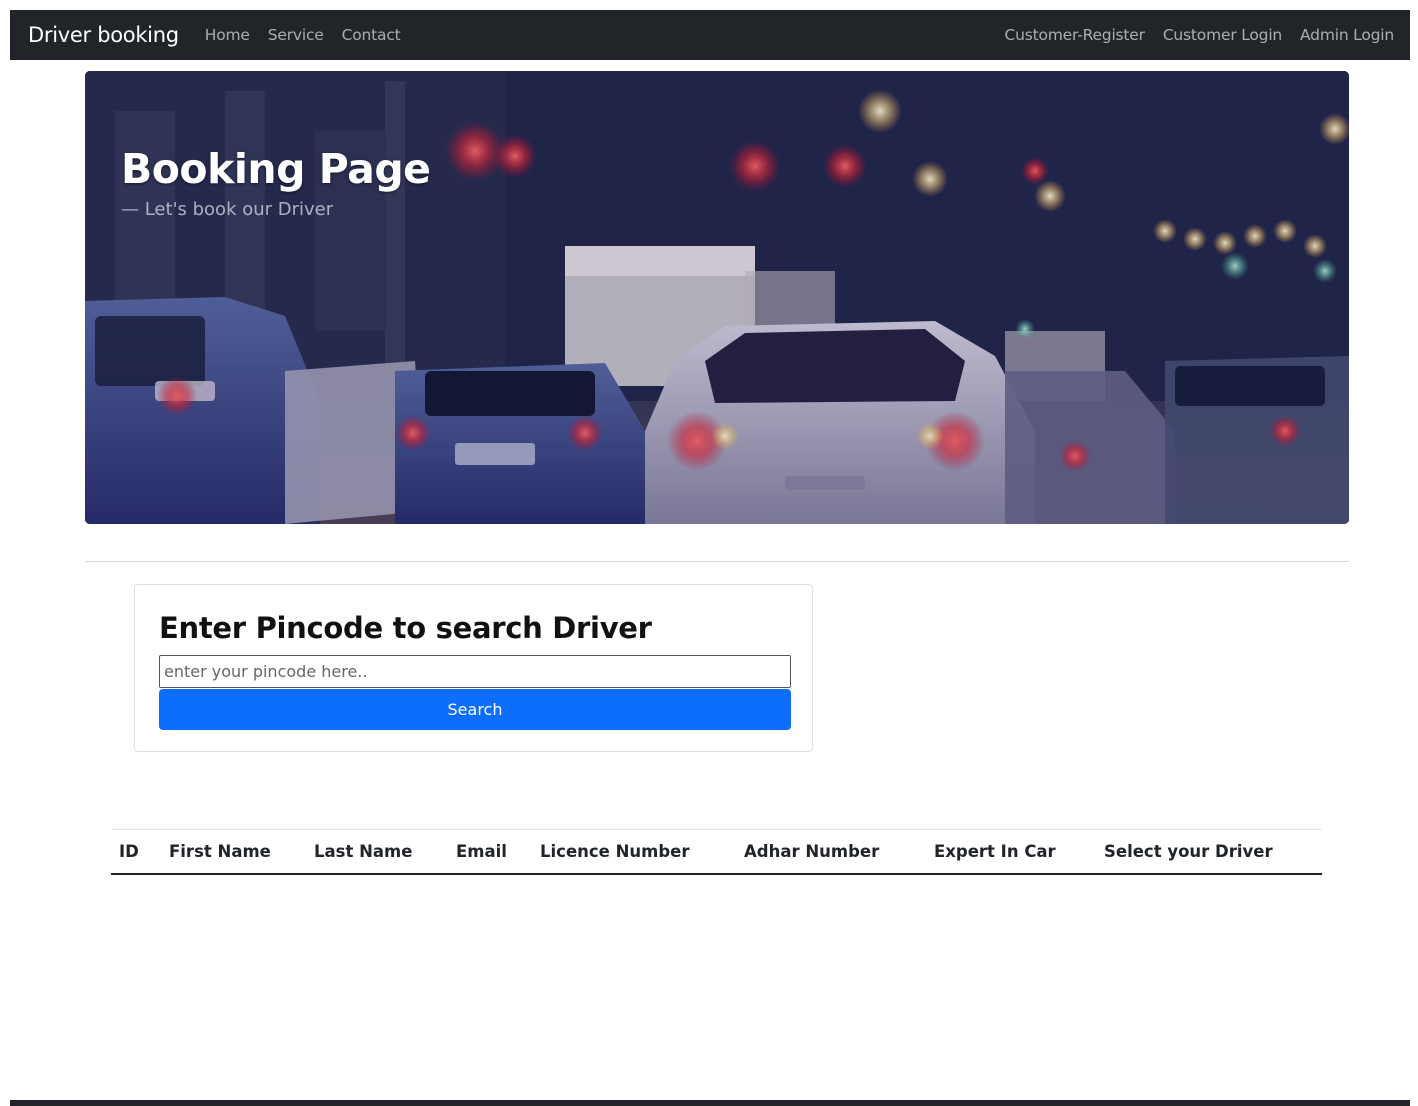  Describe the element at coordinates (1347, 35) in the screenshot. I see `nav-link-admin-login: Admin Login` at that location.